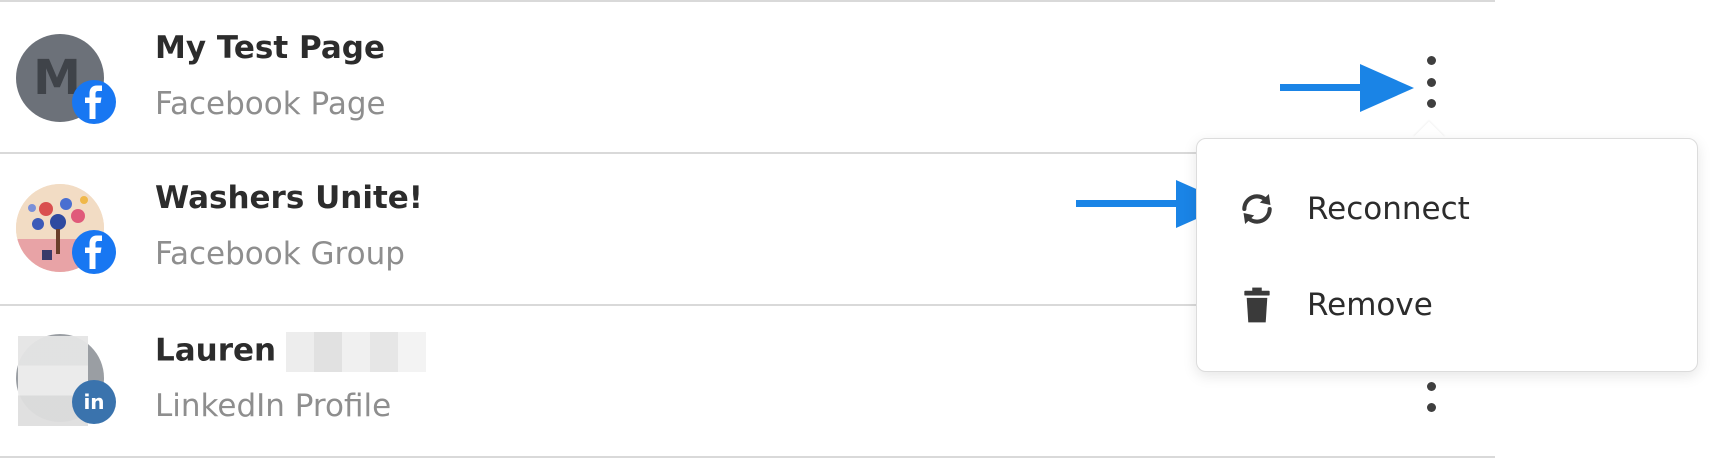  What do you see at coordinates (747, 457) in the screenshot?
I see `divider` at bounding box center [747, 457].